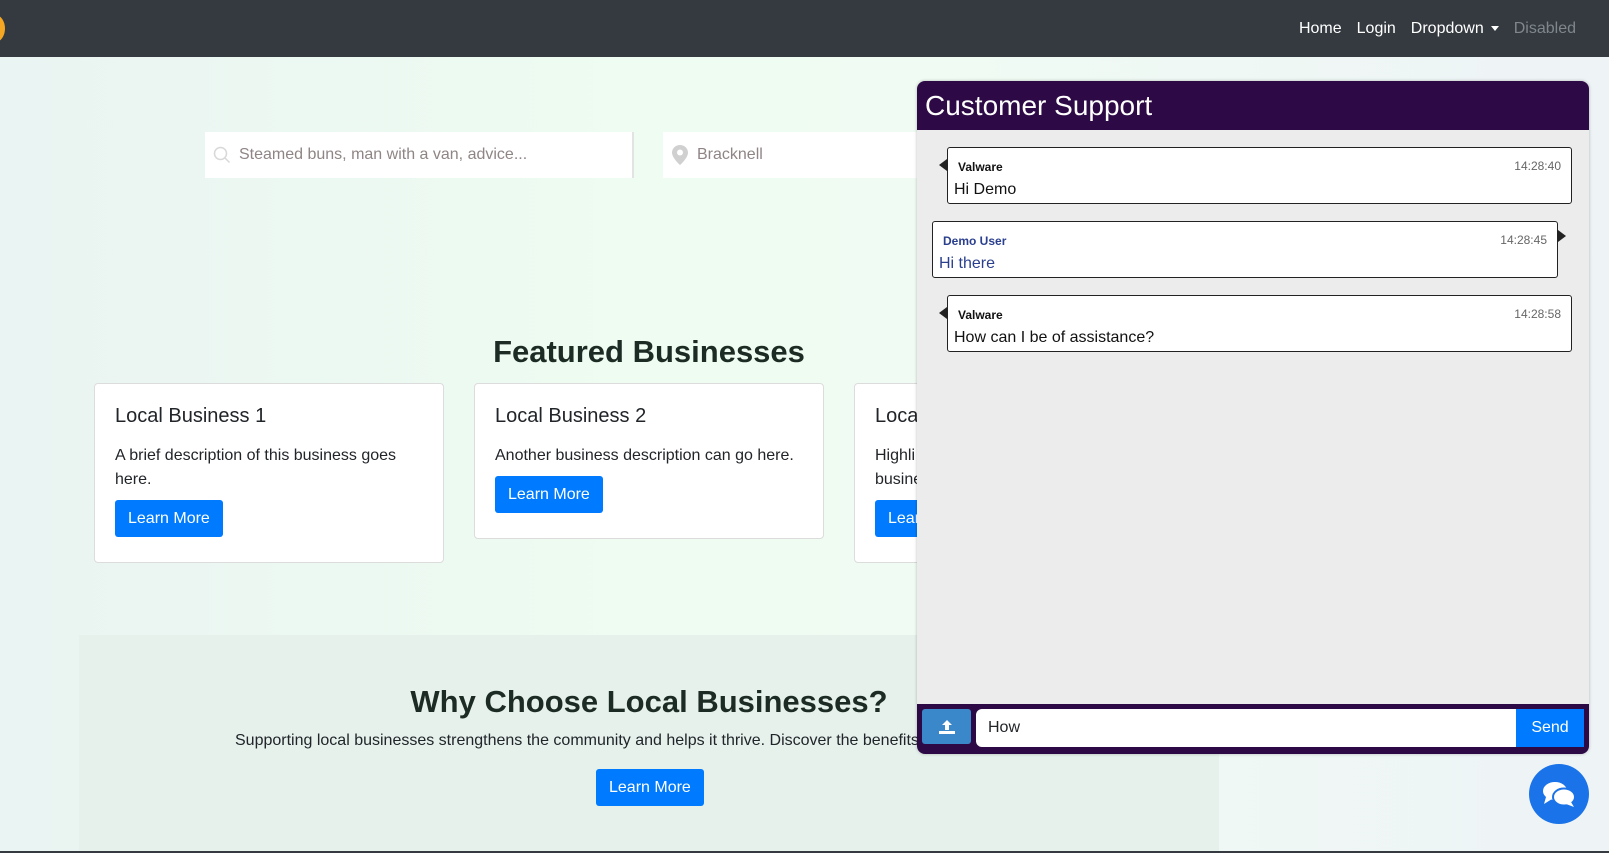 This screenshot has width=1609, height=853. What do you see at coordinates (1537, 314) in the screenshot?
I see `message-time: 14:28:58` at bounding box center [1537, 314].